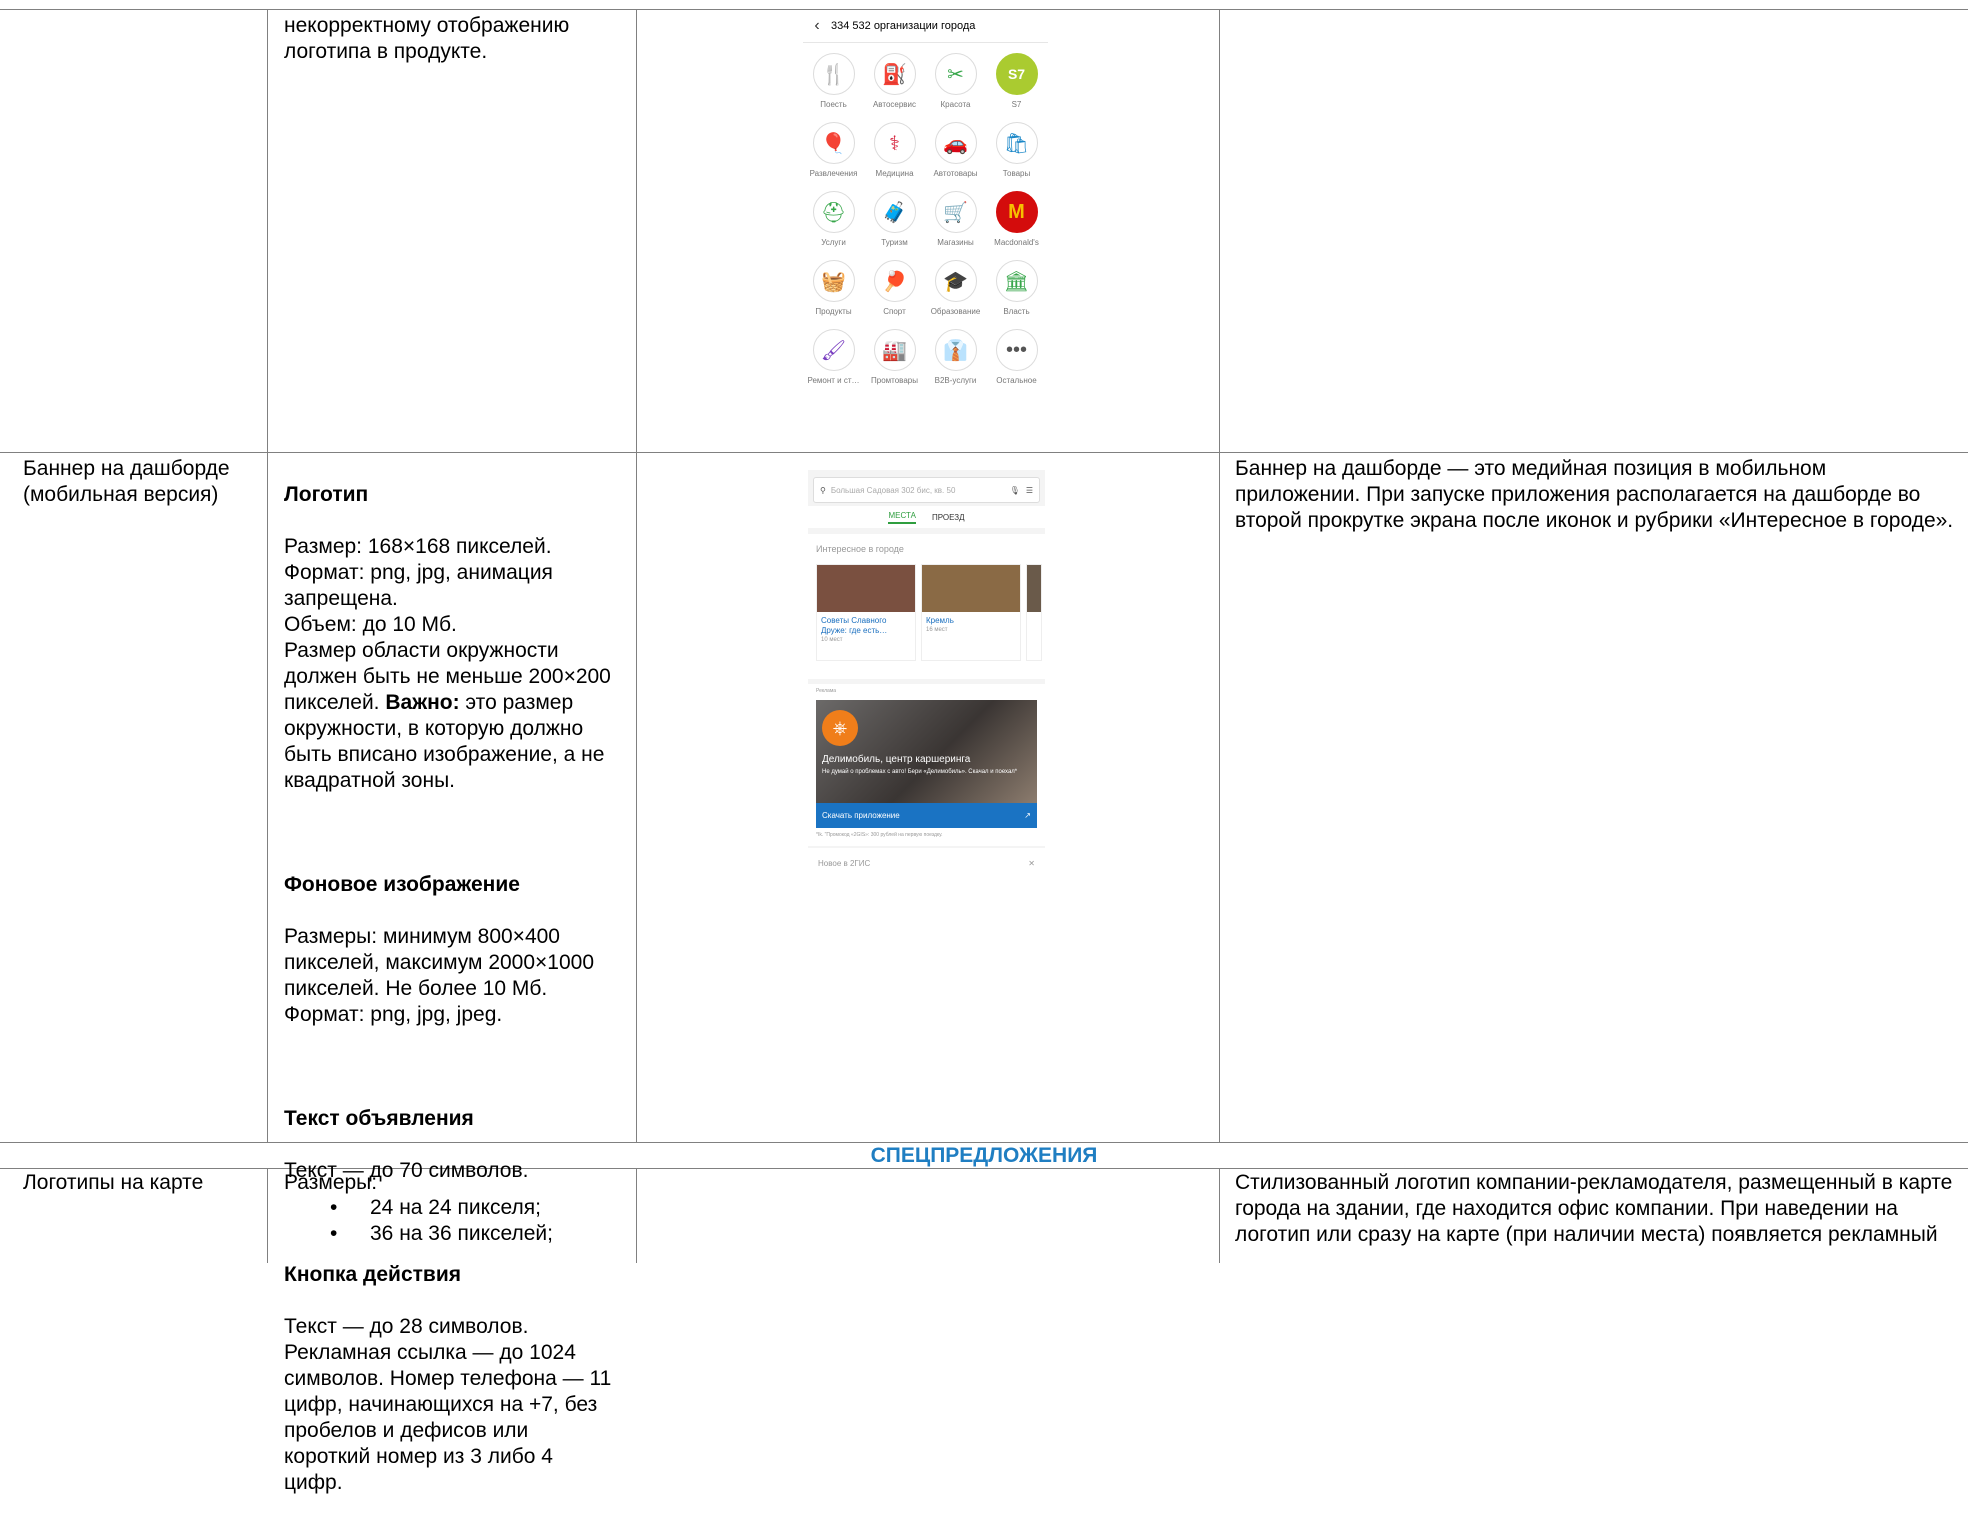 This screenshot has width=1968, height=1522. I want to click on interesting-card-partial, so click(1034, 612).